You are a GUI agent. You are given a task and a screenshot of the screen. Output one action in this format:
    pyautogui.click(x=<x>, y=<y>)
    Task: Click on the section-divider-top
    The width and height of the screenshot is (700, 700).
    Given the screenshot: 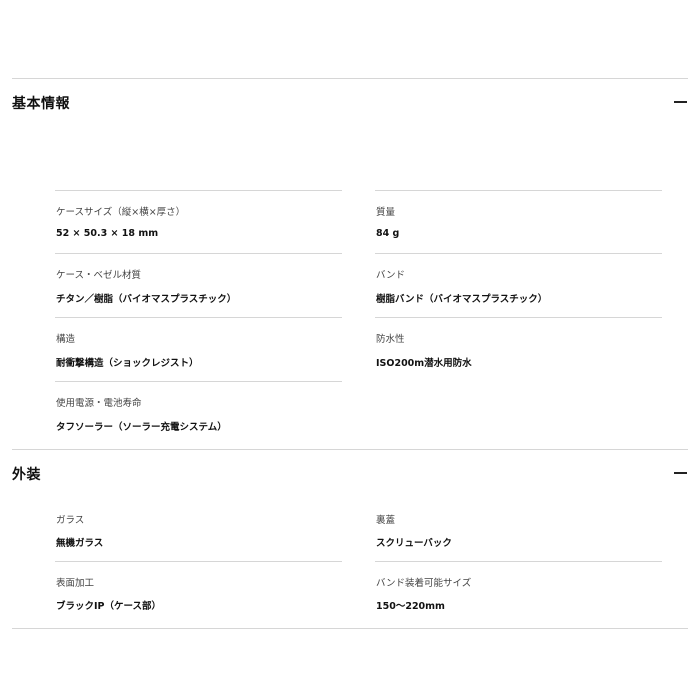 What is the action you would take?
    pyautogui.click(x=350, y=78)
    